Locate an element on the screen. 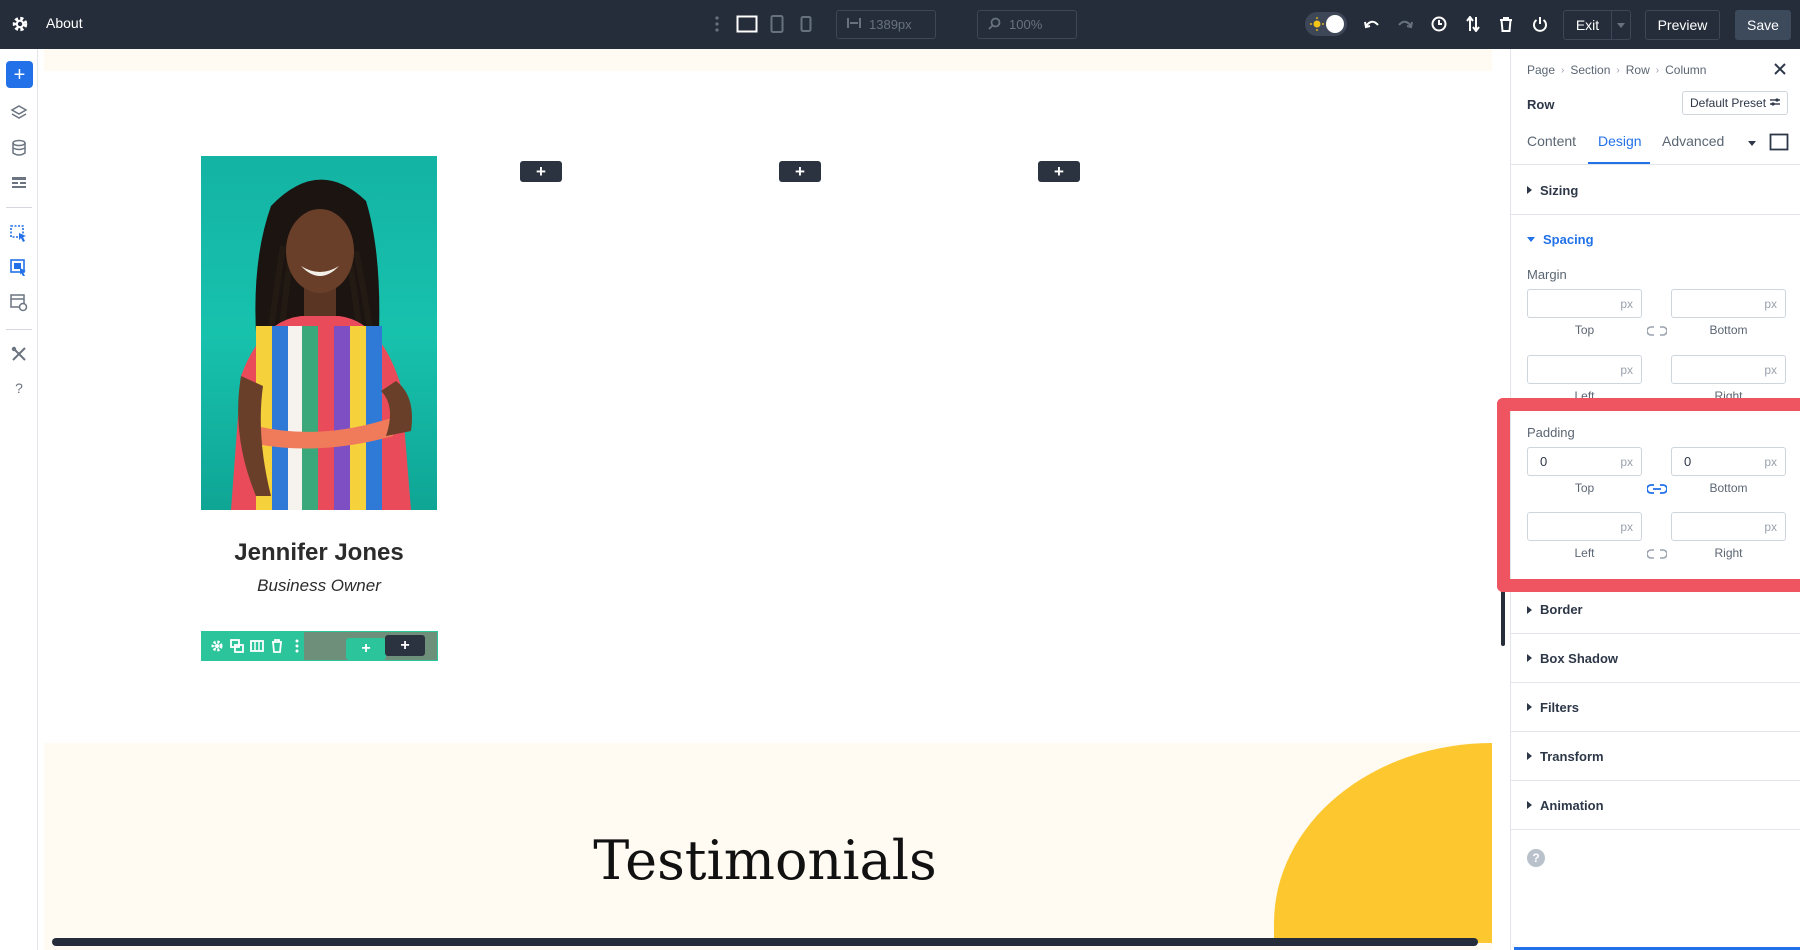 Image resolution: width=1800 pixels, height=950 pixels. template-icon is located at coordinates (19, 303).